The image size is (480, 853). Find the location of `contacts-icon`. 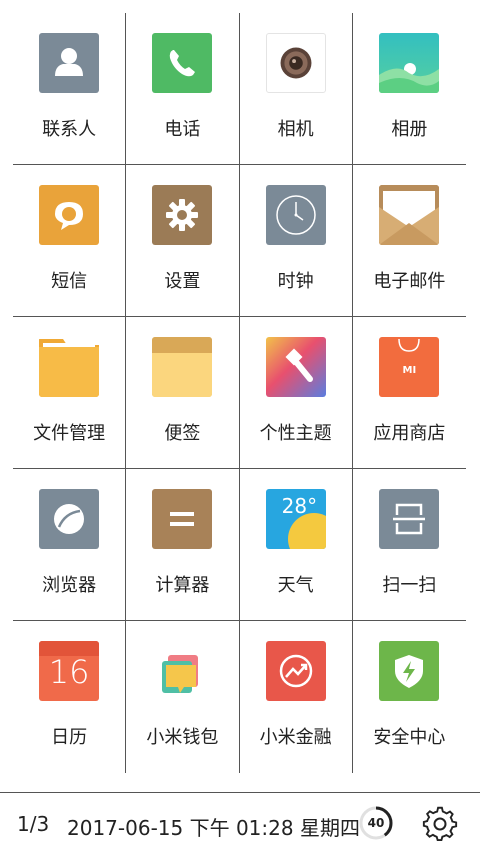

contacts-icon is located at coordinates (69, 63).